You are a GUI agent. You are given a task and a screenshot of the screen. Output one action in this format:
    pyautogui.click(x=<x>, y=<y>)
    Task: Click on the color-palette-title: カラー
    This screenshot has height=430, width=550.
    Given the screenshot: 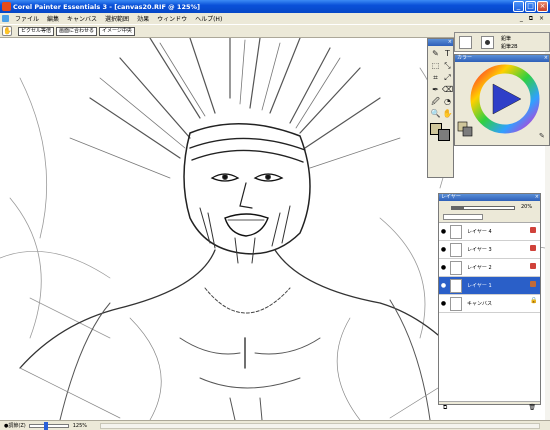 What is the action you would take?
    pyautogui.click(x=465, y=58)
    